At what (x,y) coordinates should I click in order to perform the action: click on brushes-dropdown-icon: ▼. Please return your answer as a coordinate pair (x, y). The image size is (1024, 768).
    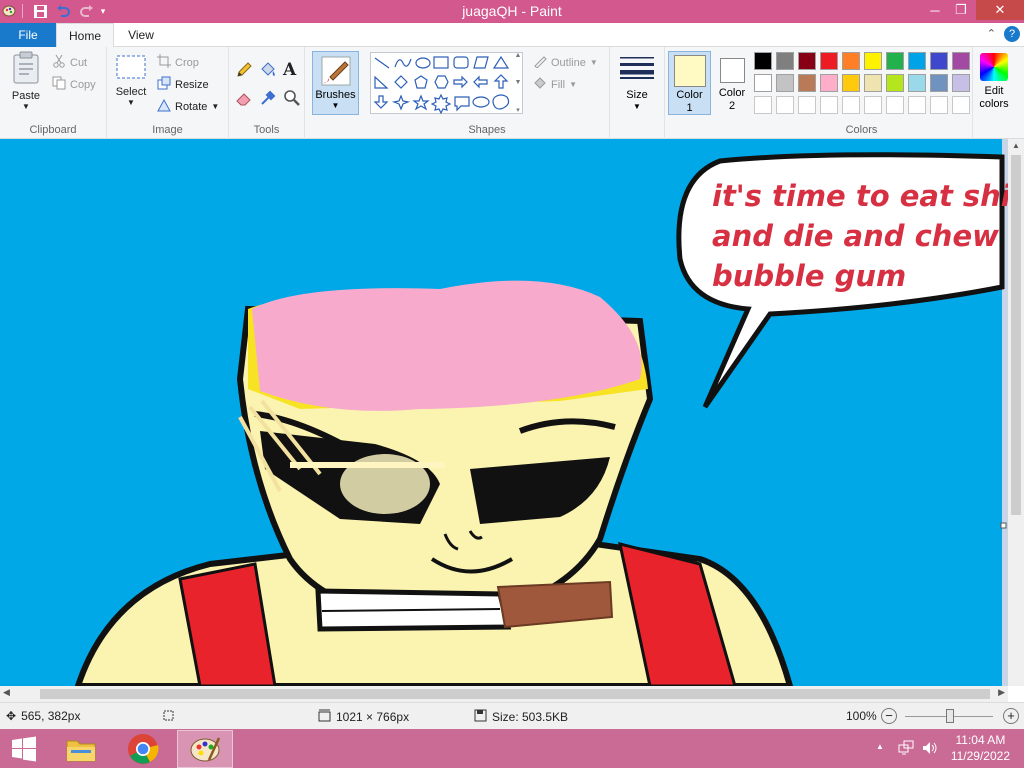
    Looking at the image, I should click on (335, 105).